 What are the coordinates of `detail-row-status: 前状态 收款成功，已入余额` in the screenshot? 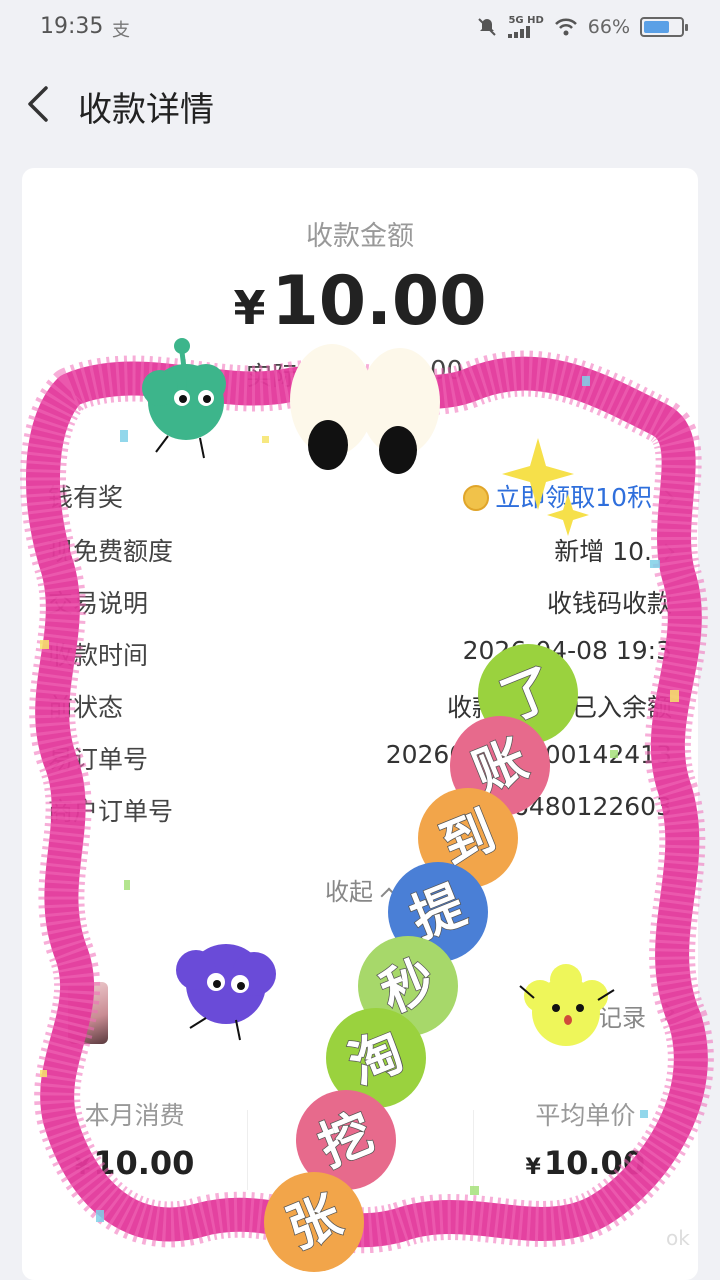 It's located at (360, 708).